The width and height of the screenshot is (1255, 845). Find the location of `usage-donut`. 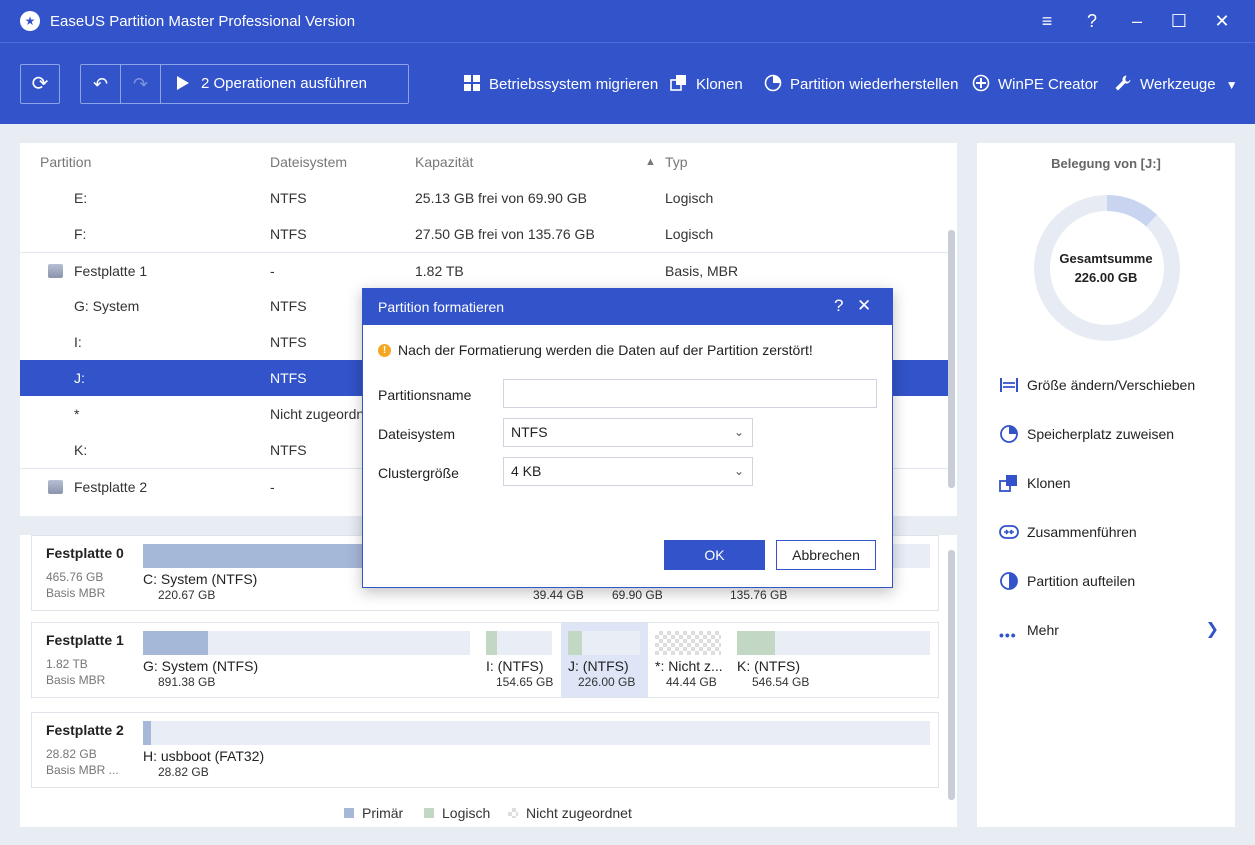

usage-donut is located at coordinates (1107, 268).